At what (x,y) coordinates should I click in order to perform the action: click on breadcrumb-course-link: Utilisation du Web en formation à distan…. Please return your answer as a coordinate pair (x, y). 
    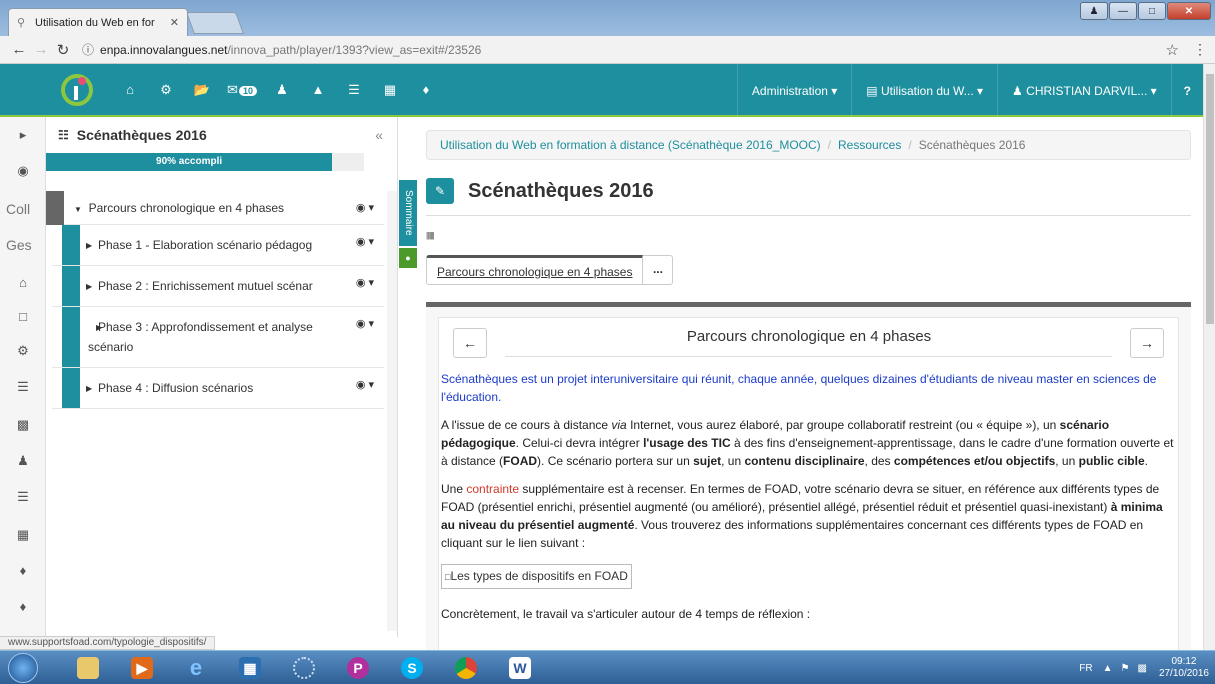
    Looking at the image, I should click on (630, 145).